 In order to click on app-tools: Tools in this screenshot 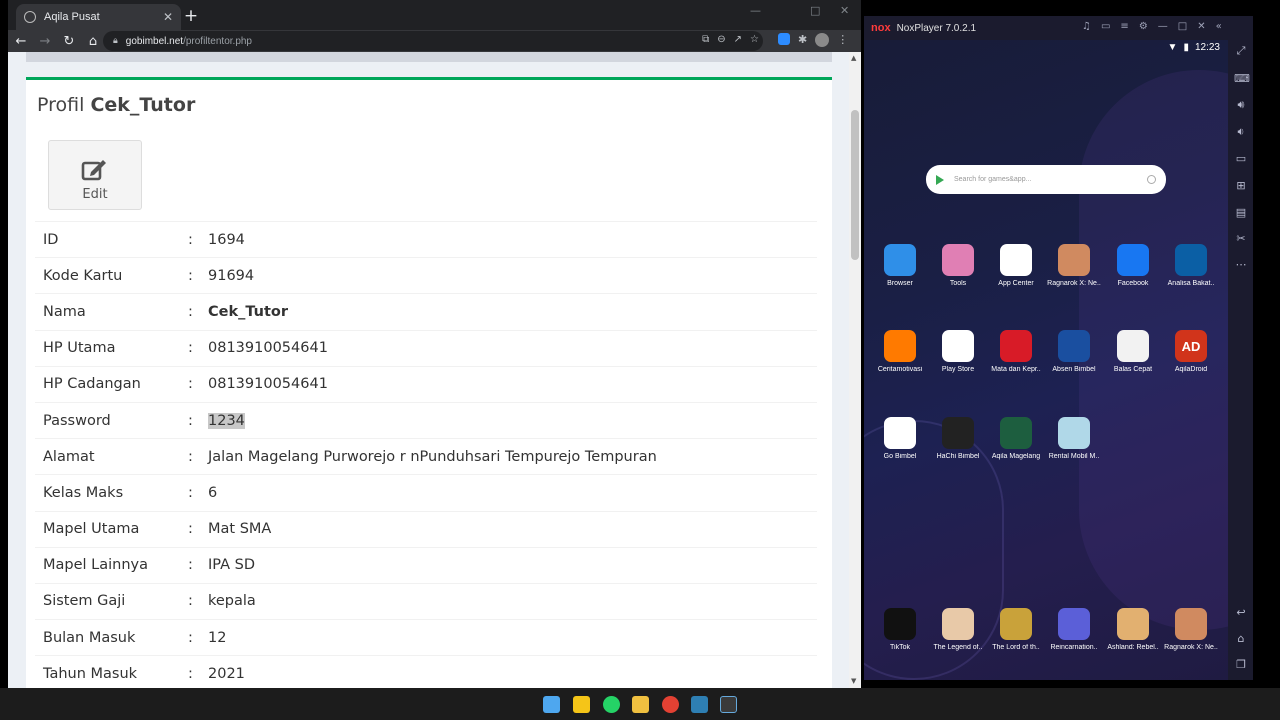, I will do `click(958, 265)`.